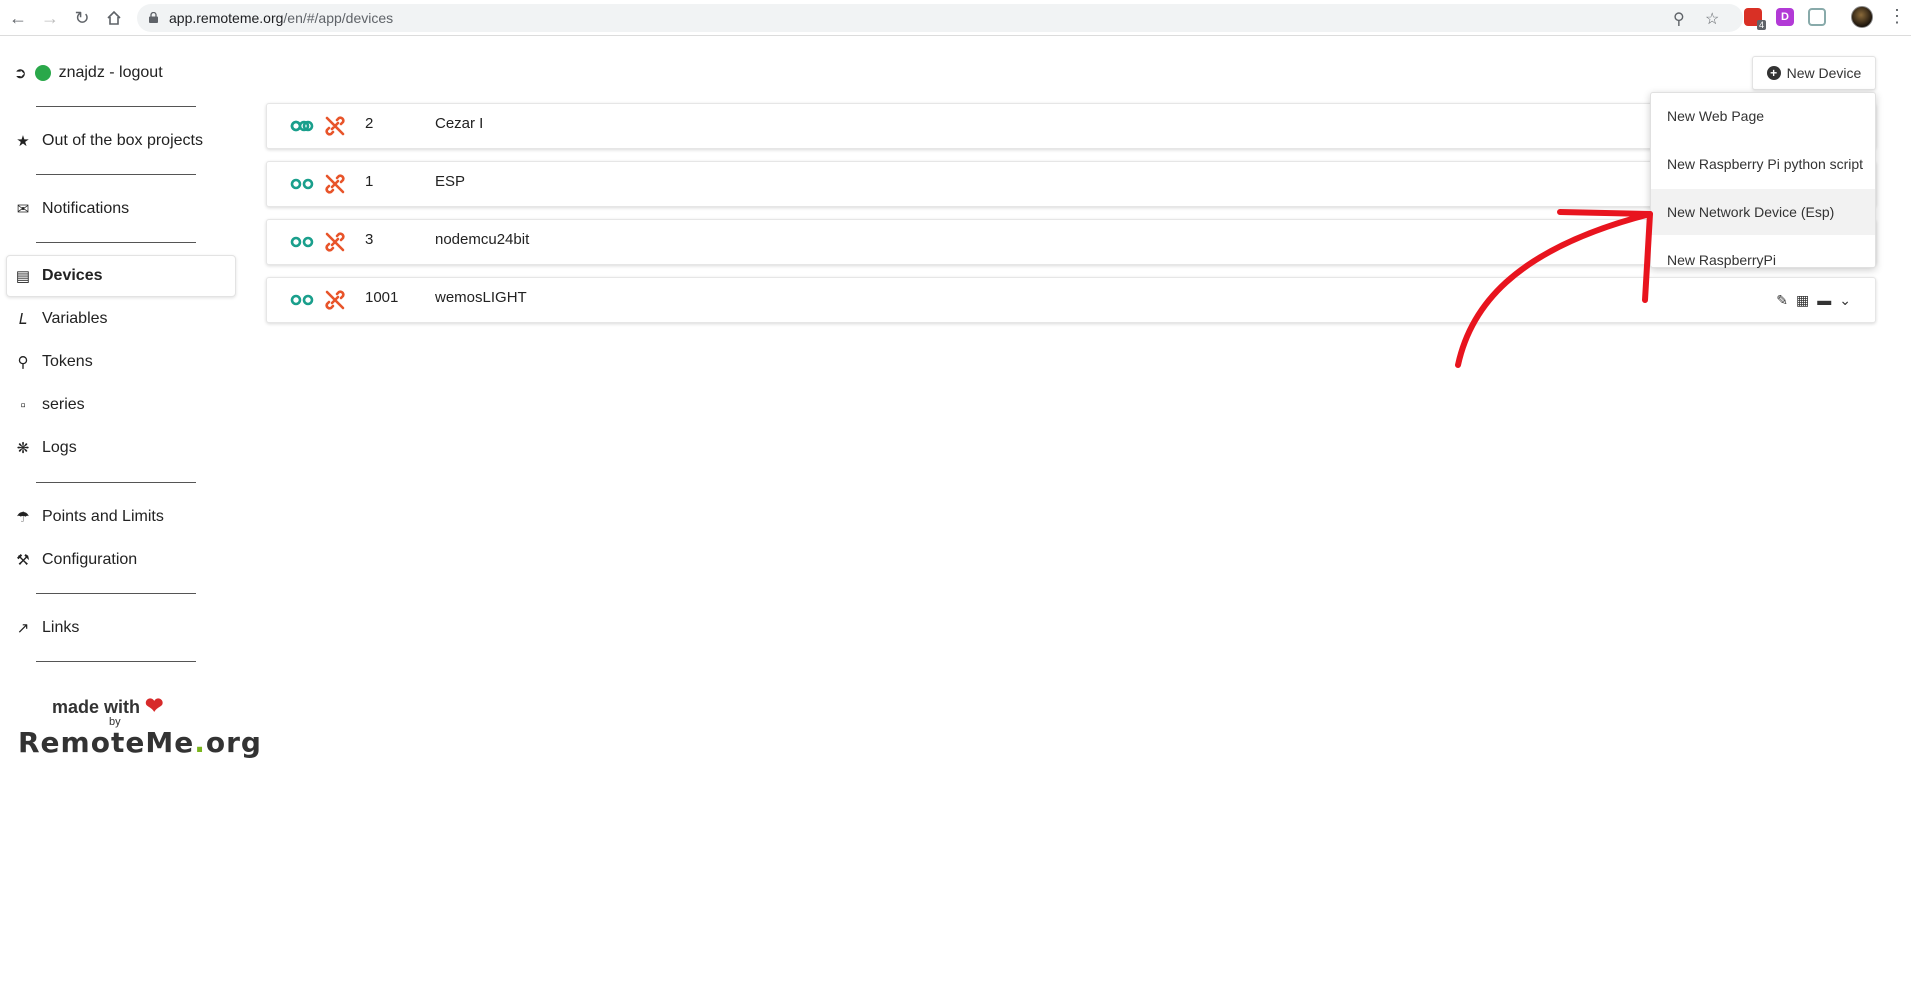 The width and height of the screenshot is (1911, 996). What do you see at coordinates (1802, 300) in the screenshot?
I see `grid-icon: ▦` at bounding box center [1802, 300].